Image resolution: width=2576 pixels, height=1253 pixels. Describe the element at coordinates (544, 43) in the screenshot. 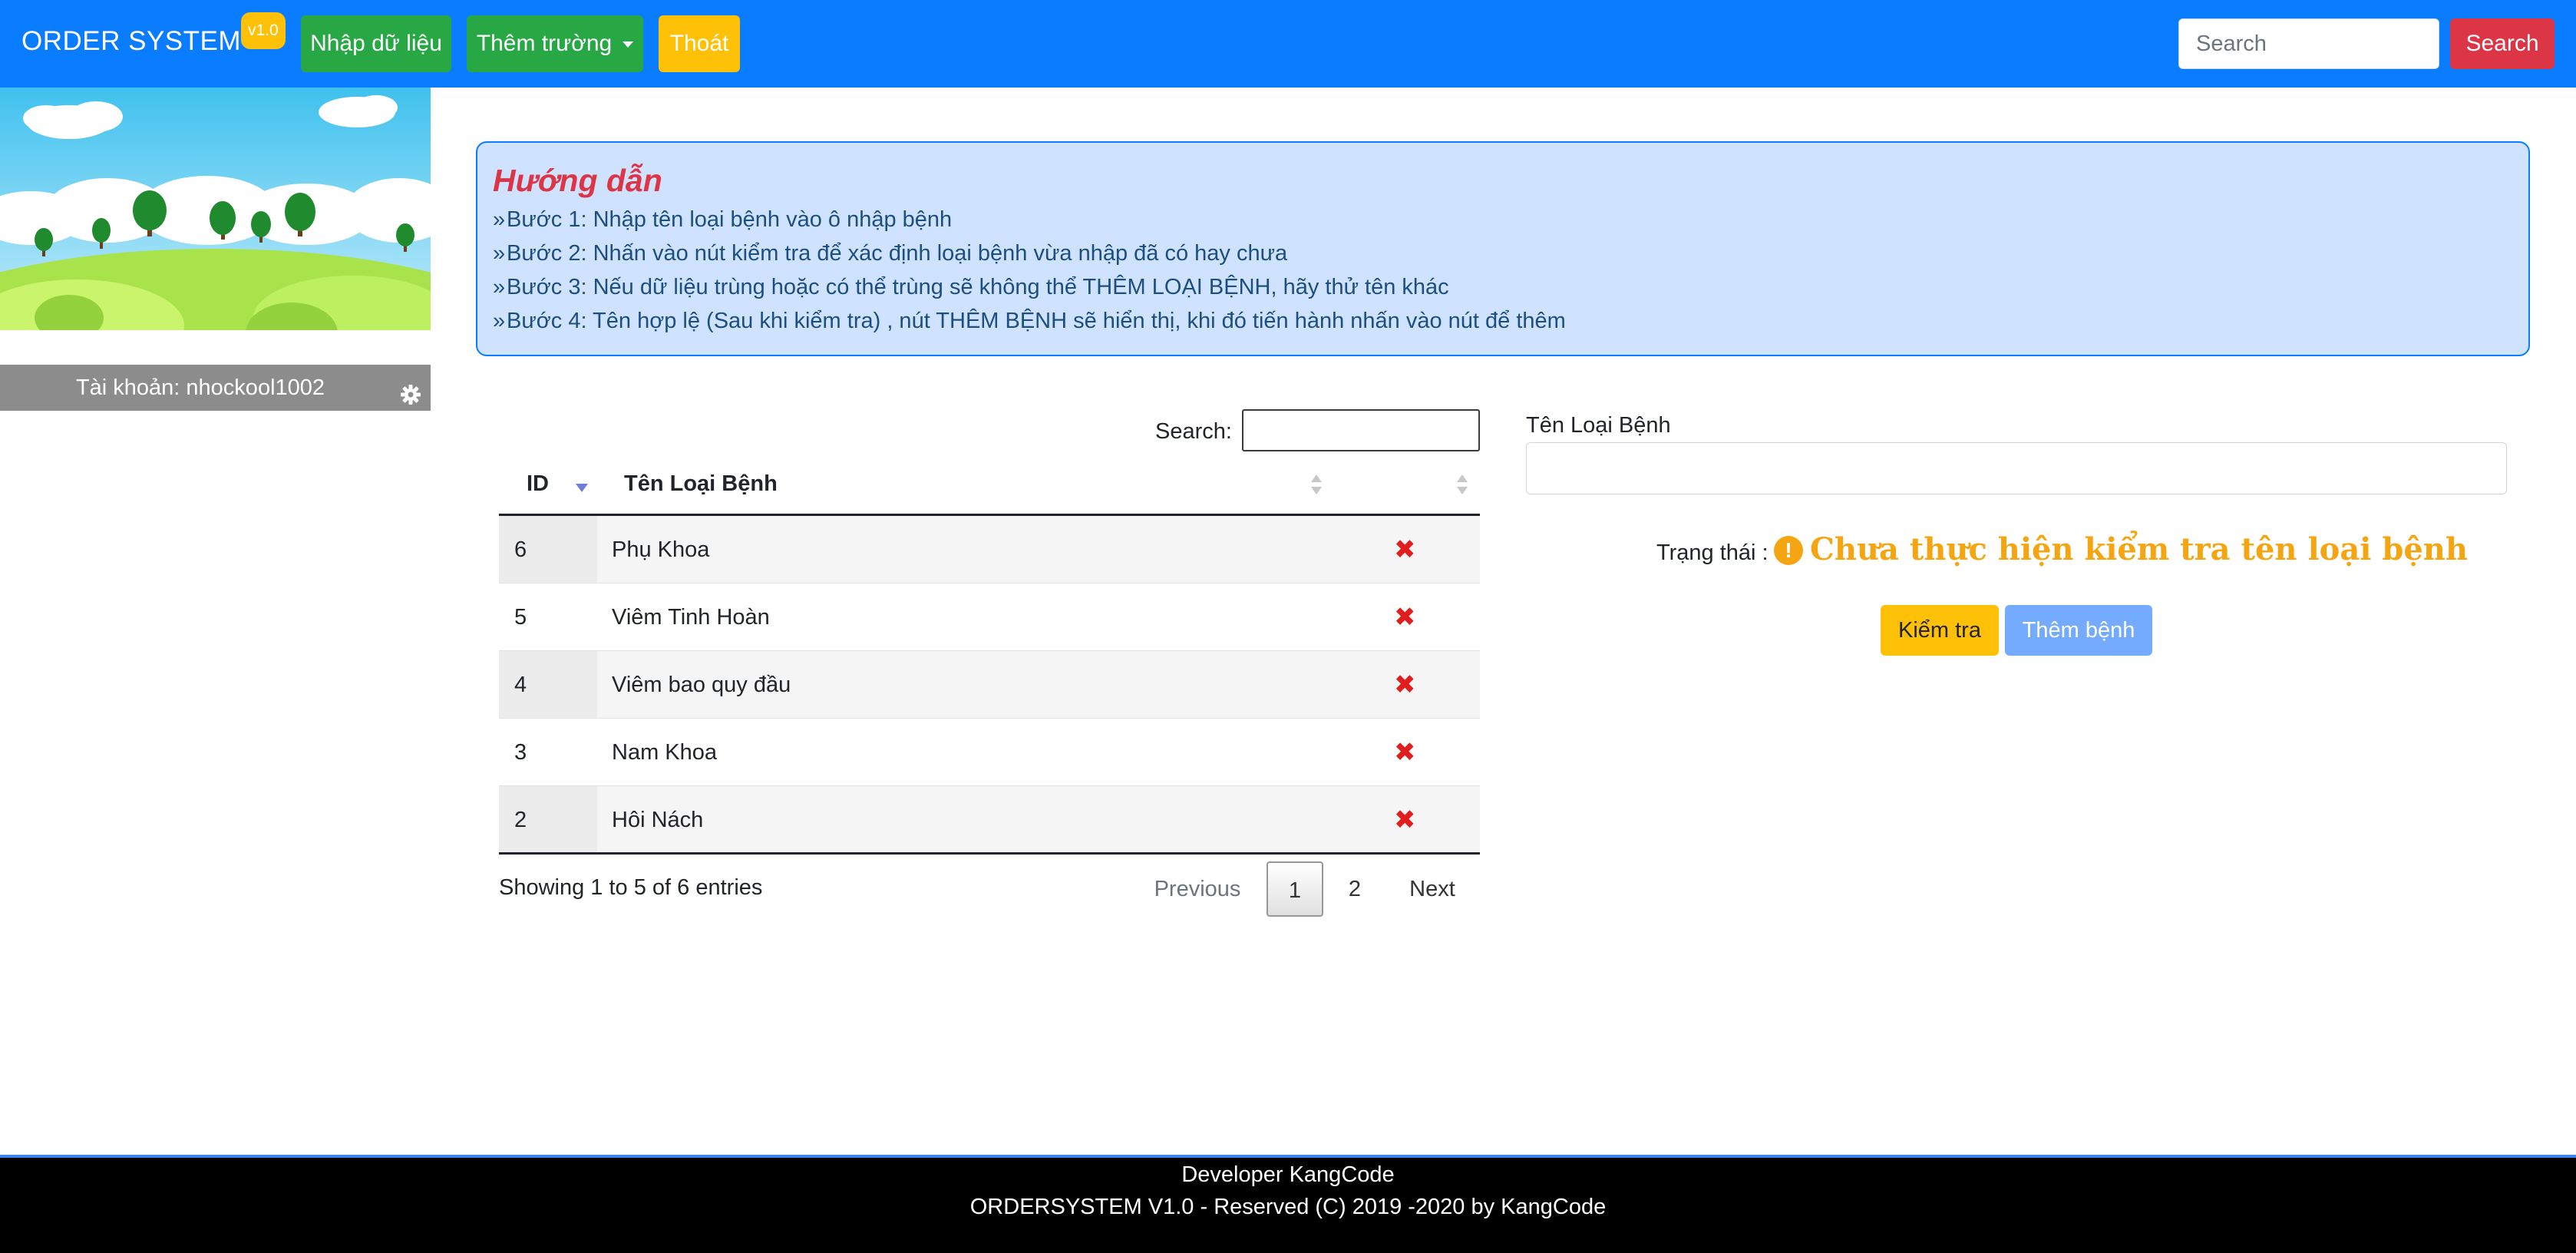

I see `them-truong-label: Thêm trường` at that location.